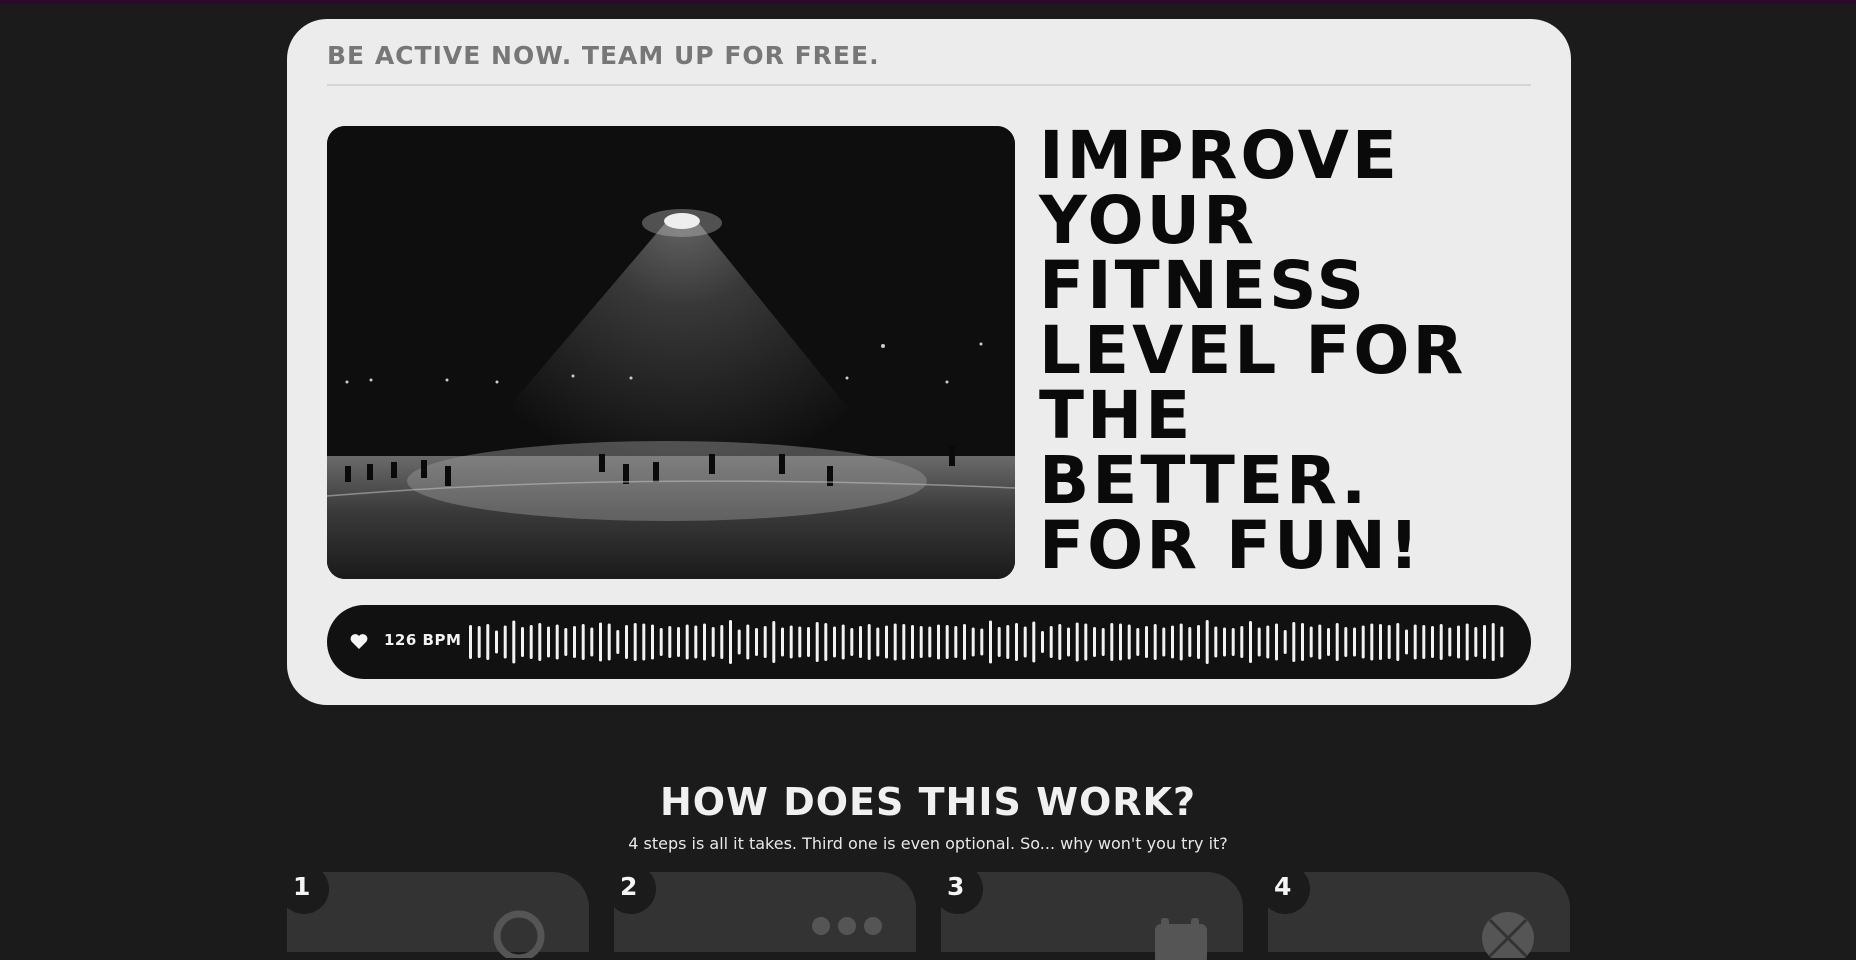 The image size is (1856, 960). I want to click on hero-tagline: BE ACTIVE NOW. TEAM UP FOR FREE., so click(603, 55).